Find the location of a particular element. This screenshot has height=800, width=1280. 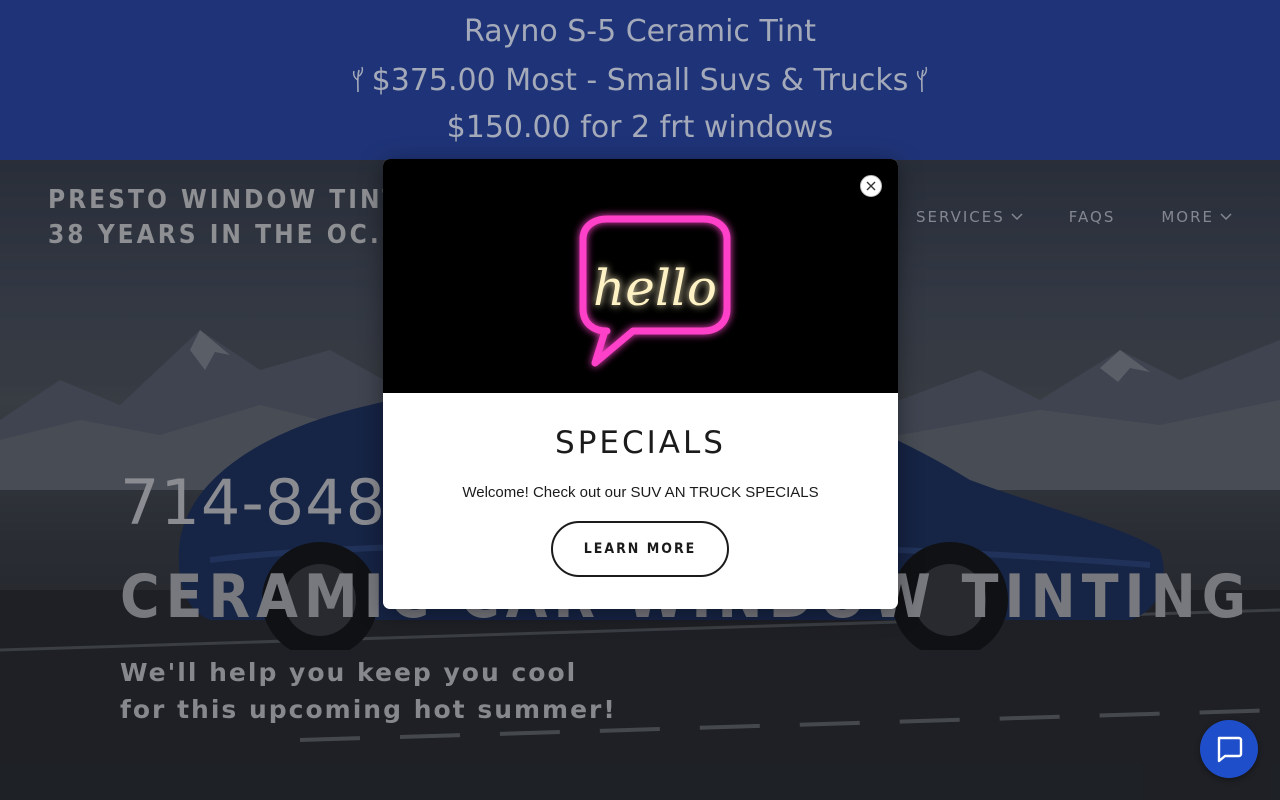

banner-line-product: Rayno S-5 Ceramic Tint is located at coordinates (640, 31).